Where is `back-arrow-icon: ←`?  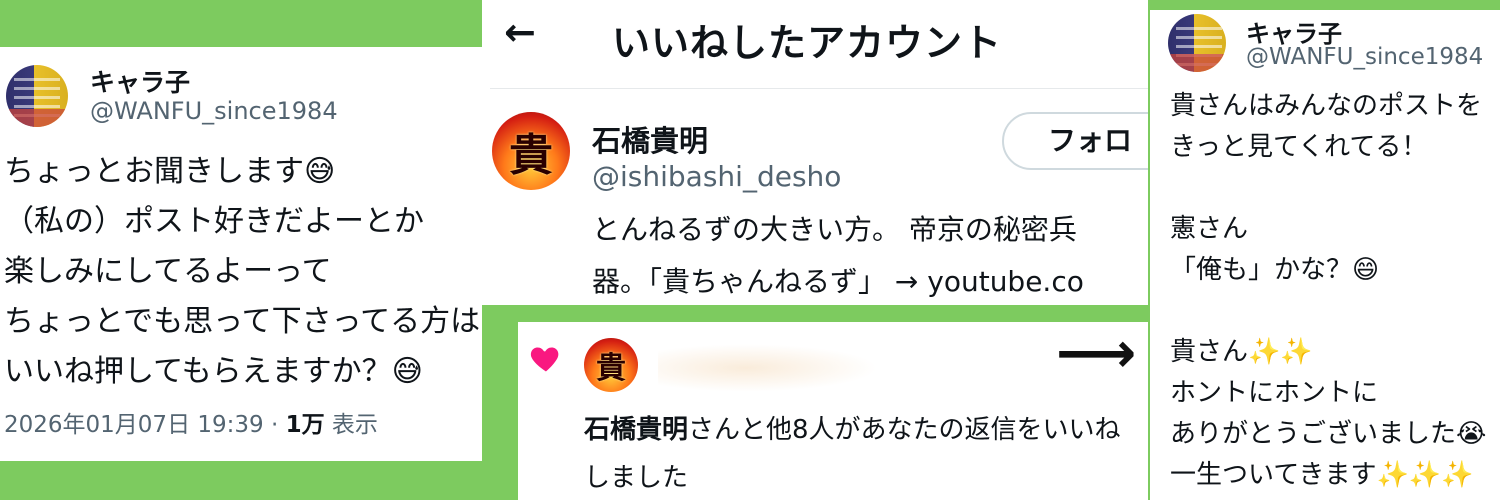
back-arrow-icon: ← is located at coordinates (520, 32).